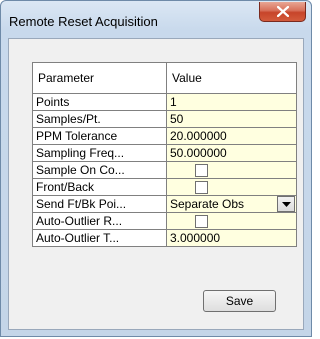 Image resolution: width=320 pixels, height=339 pixels. Describe the element at coordinates (83, 21) in the screenshot. I see `window-title: Remote Reset Acquisition` at that location.